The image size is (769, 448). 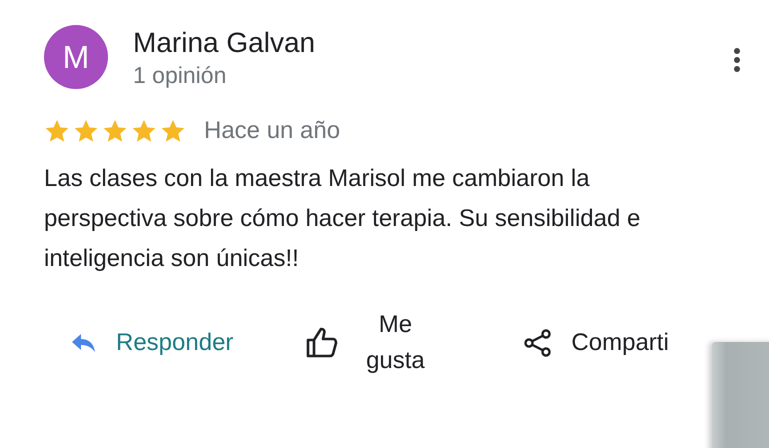 I want to click on reply-button: Responder, so click(x=152, y=343).